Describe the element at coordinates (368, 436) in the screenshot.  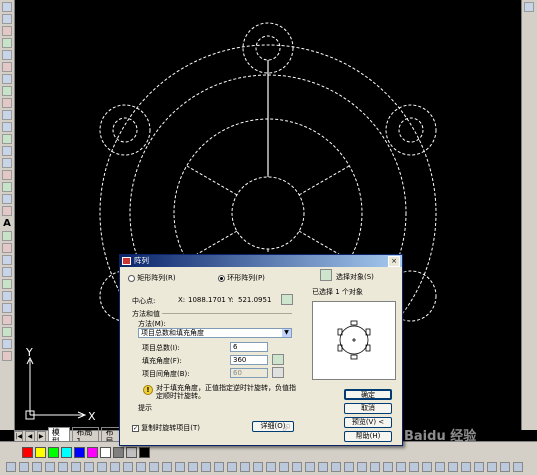
I see `help-button: 帮助(H)` at that location.